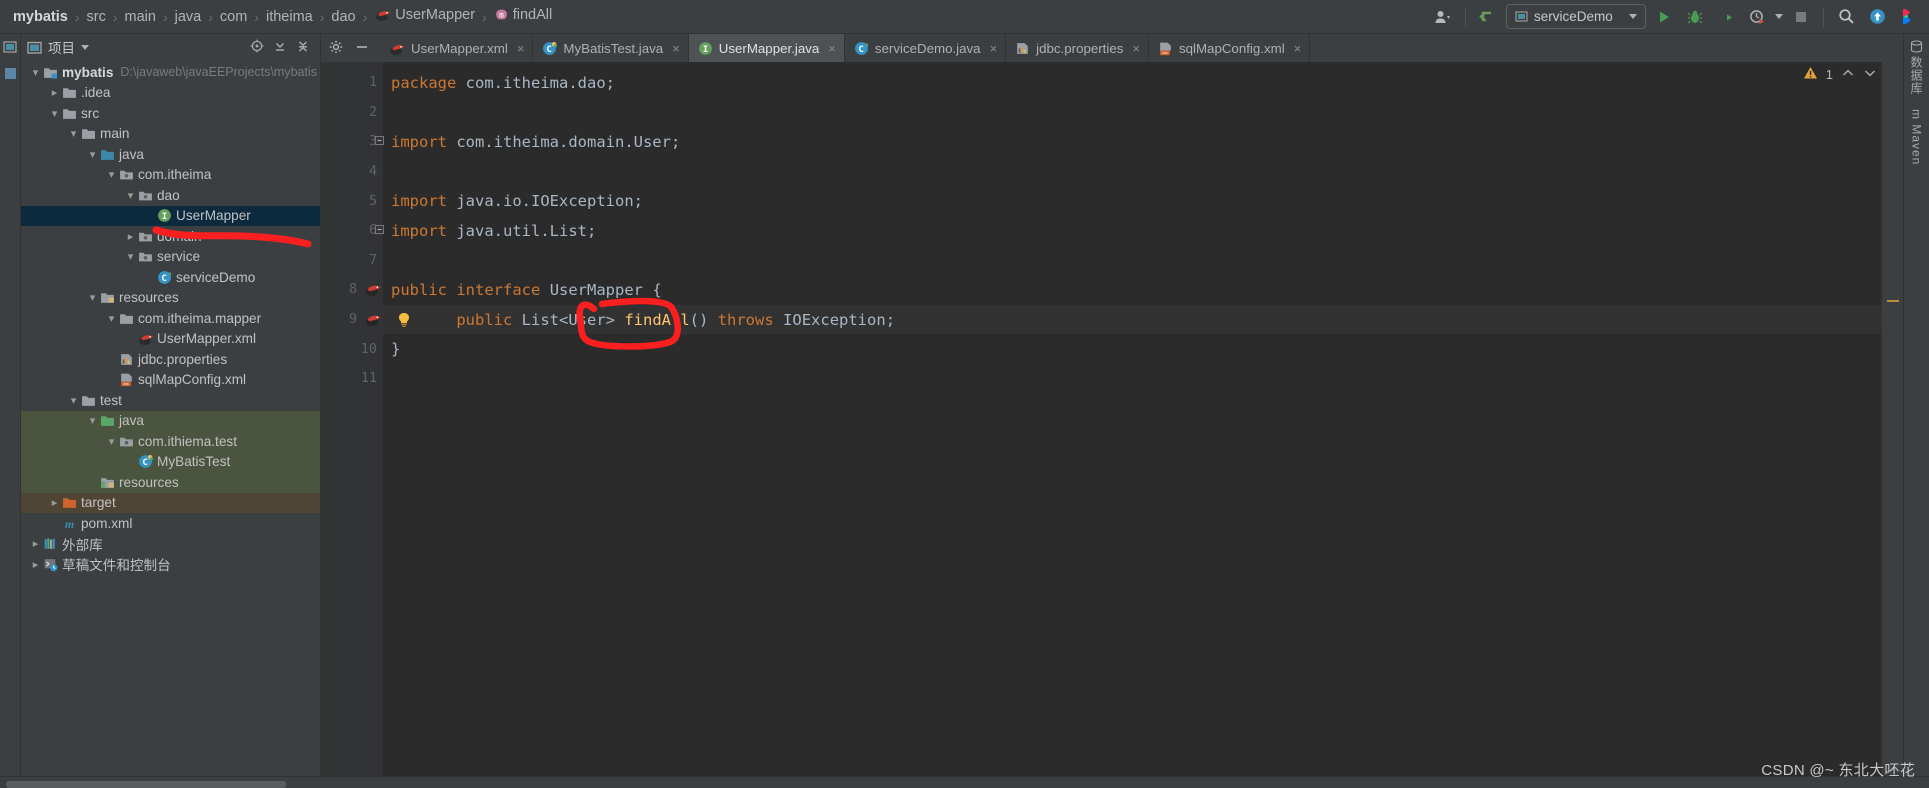 The width and height of the screenshot is (1929, 788). Describe the element at coordinates (170, 359) in the screenshot. I see `tree-node-jdbc-properties: jdbc.properties` at that location.